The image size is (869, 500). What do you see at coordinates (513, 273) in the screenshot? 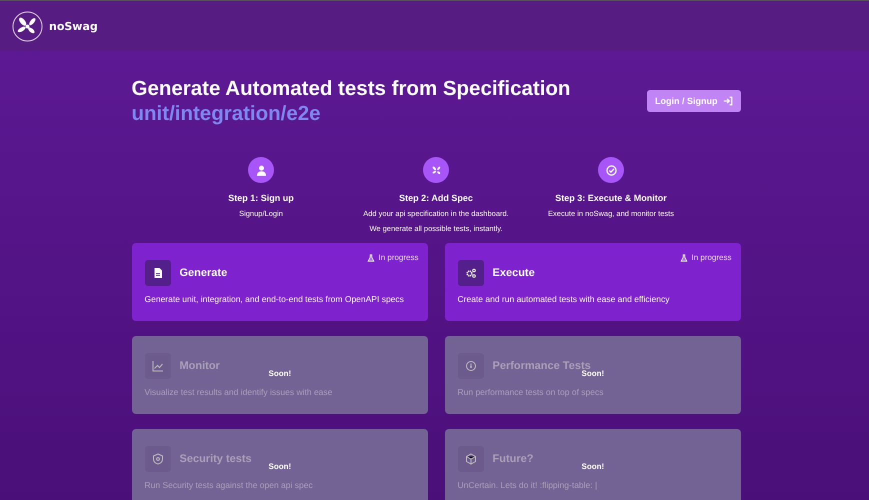
I see `card-title: Execute` at bounding box center [513, 273].